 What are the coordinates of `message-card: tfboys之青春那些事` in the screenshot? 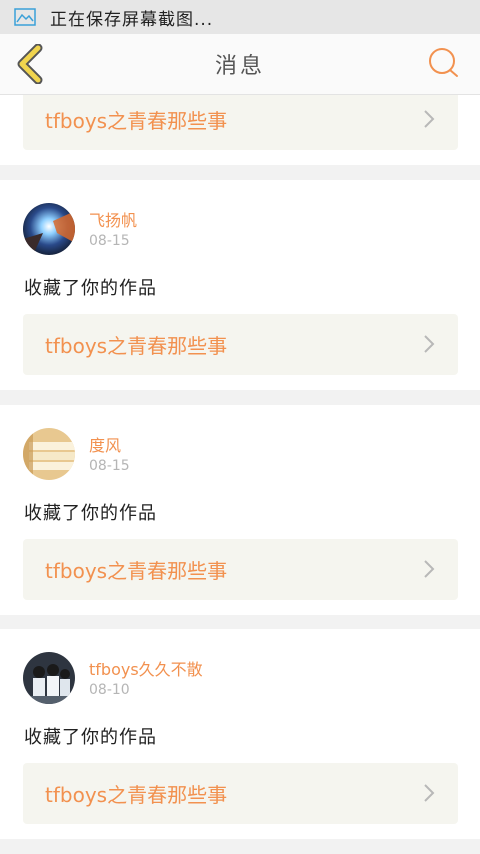 It's located at (240, 130).